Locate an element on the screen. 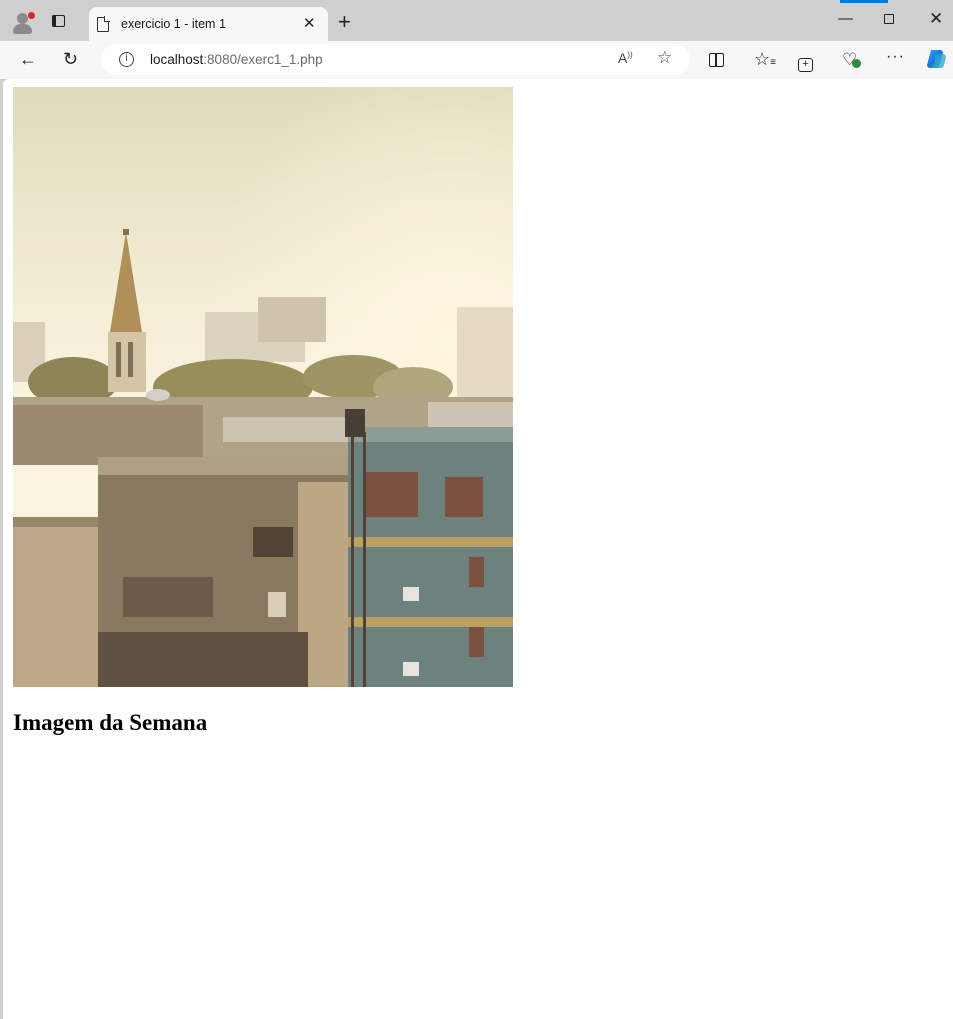 This screenshot has height=1019, width=953. minimize-icon: — is located at coordinates (845, 18).